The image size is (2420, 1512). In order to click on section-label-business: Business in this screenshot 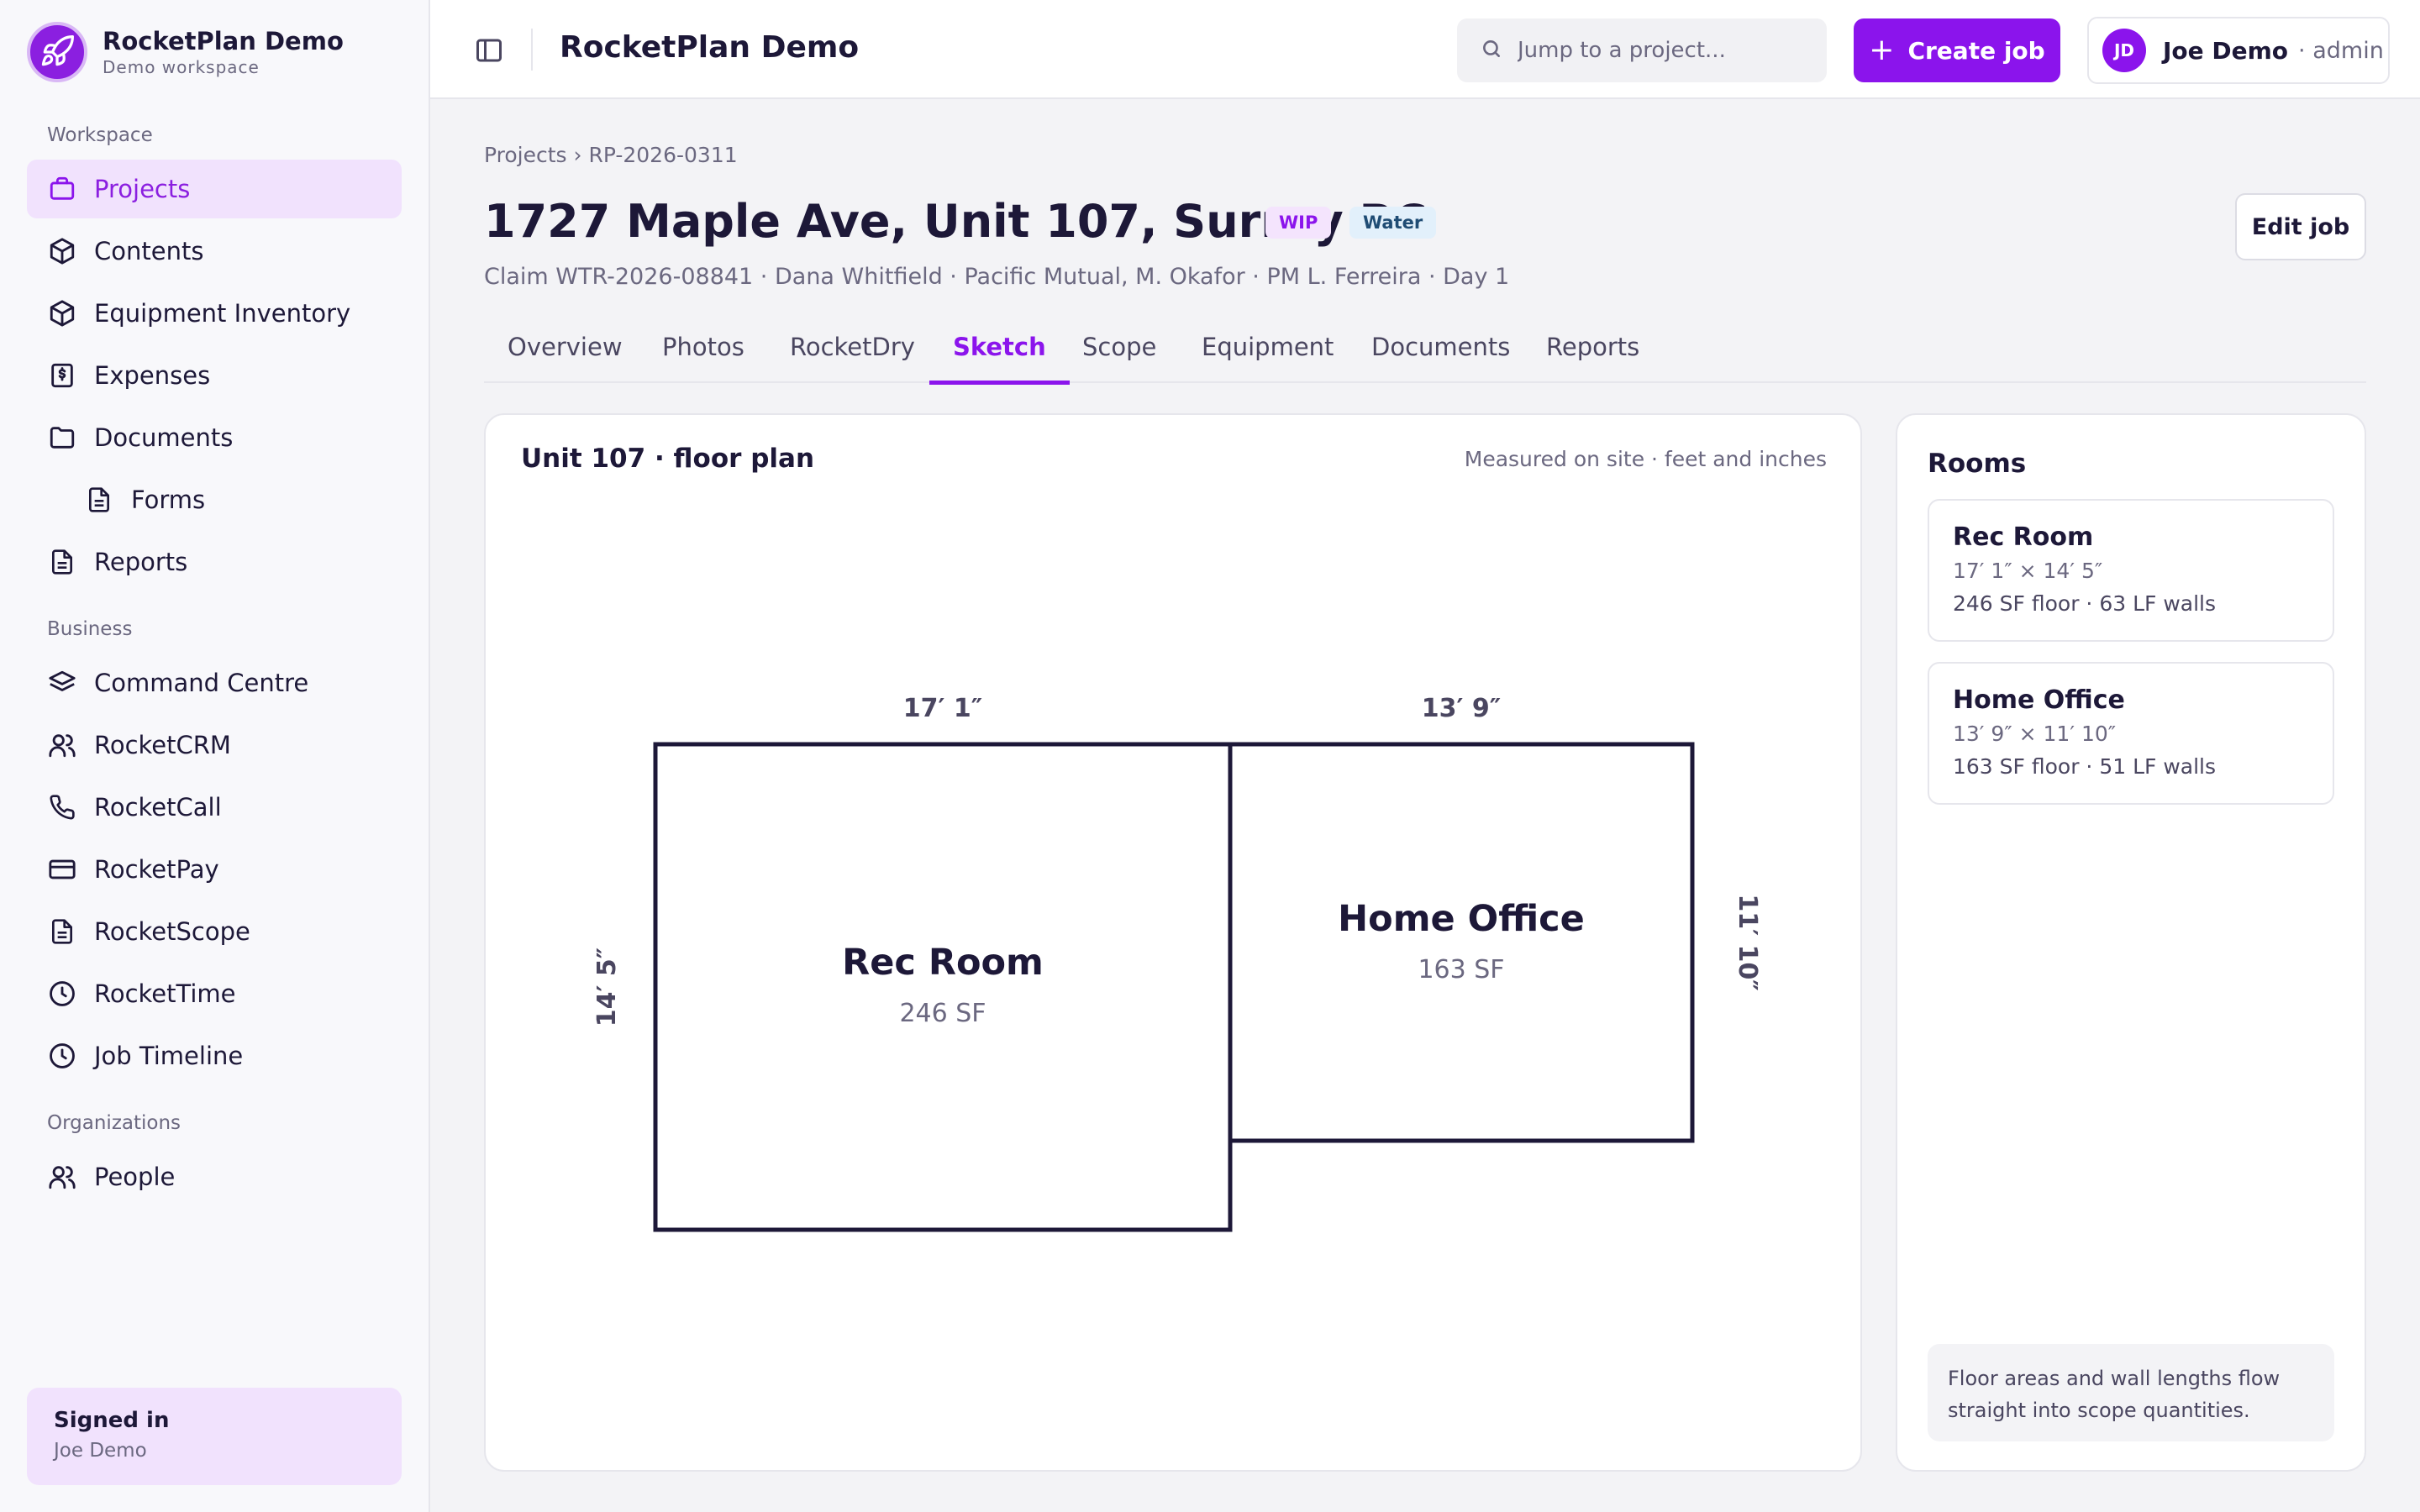, I will do `click(90, 629)`.